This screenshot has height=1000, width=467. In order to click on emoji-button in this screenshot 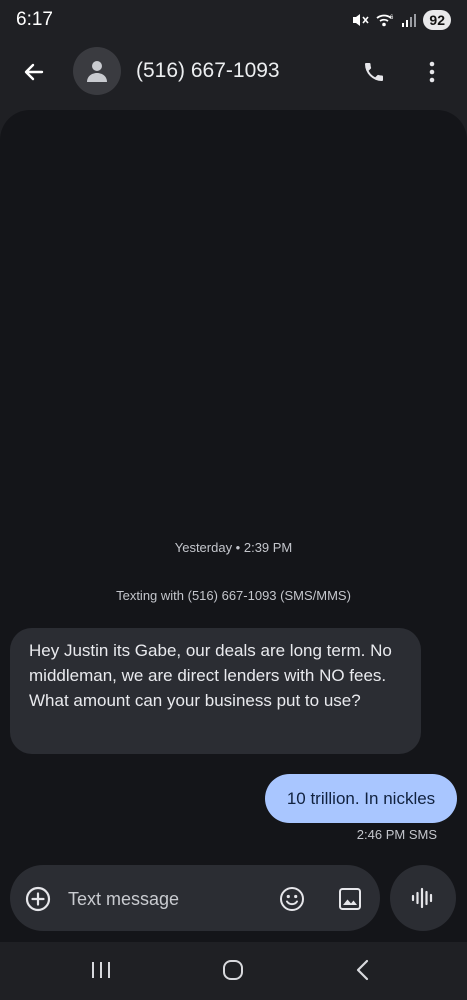, I will do `click(292, 899)`.